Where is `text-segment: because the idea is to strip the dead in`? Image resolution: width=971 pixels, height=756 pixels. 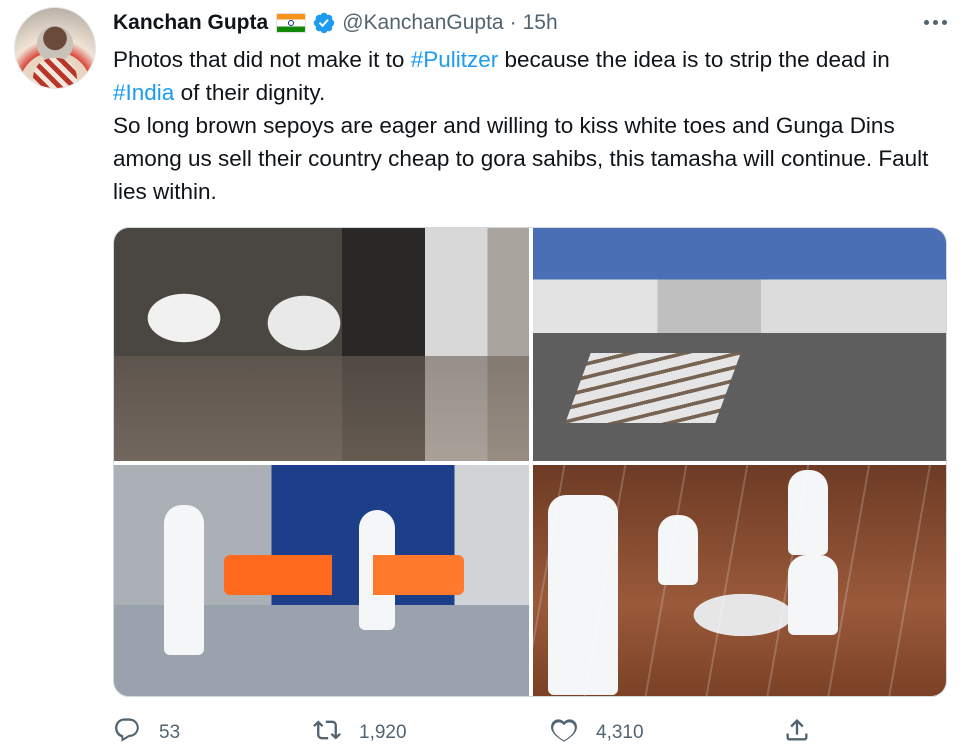 text-segment: because the idea is to strip the dead in is located at coordinates (694, 59).